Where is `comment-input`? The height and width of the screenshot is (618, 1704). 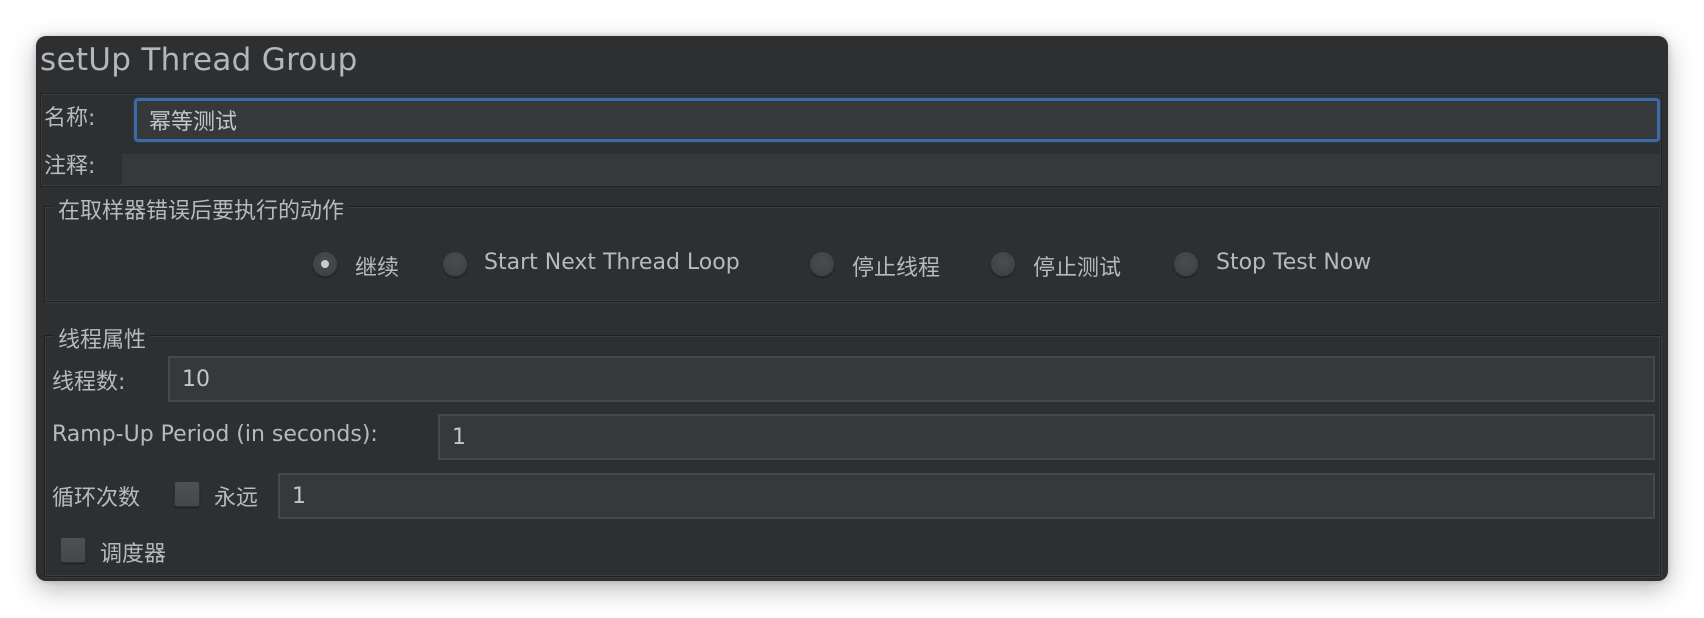
comment-input is located at coordinates (891, 169).